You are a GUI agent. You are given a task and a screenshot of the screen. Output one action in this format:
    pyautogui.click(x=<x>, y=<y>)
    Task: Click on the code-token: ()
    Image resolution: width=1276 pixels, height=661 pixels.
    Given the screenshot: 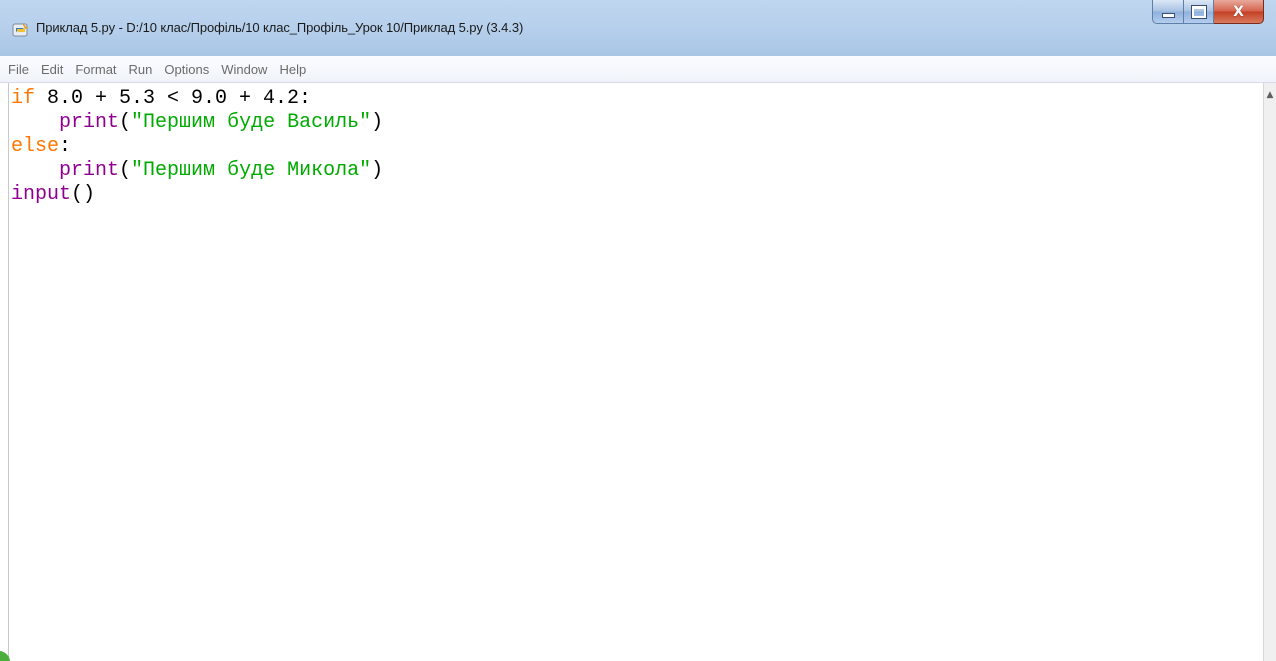 What is the action you would take?
    pyautogui.click(x=83, y=194)
    